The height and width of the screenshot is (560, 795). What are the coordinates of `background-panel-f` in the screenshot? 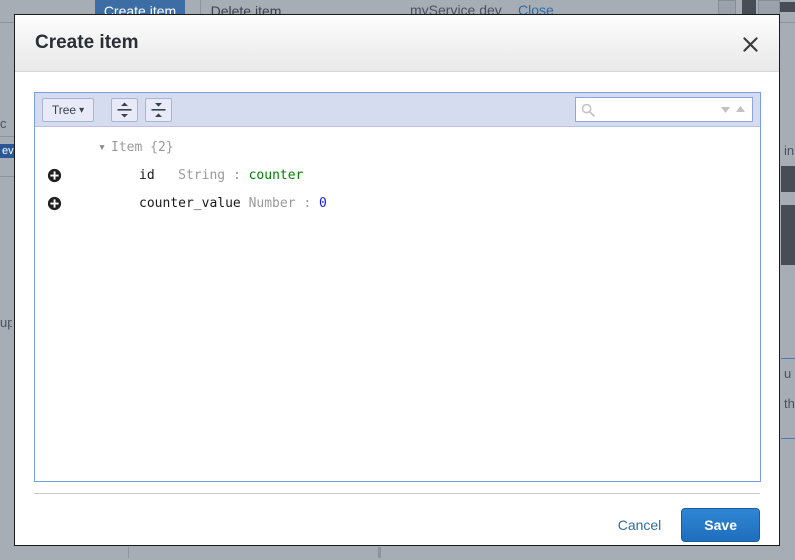 It's located at (788, 235).